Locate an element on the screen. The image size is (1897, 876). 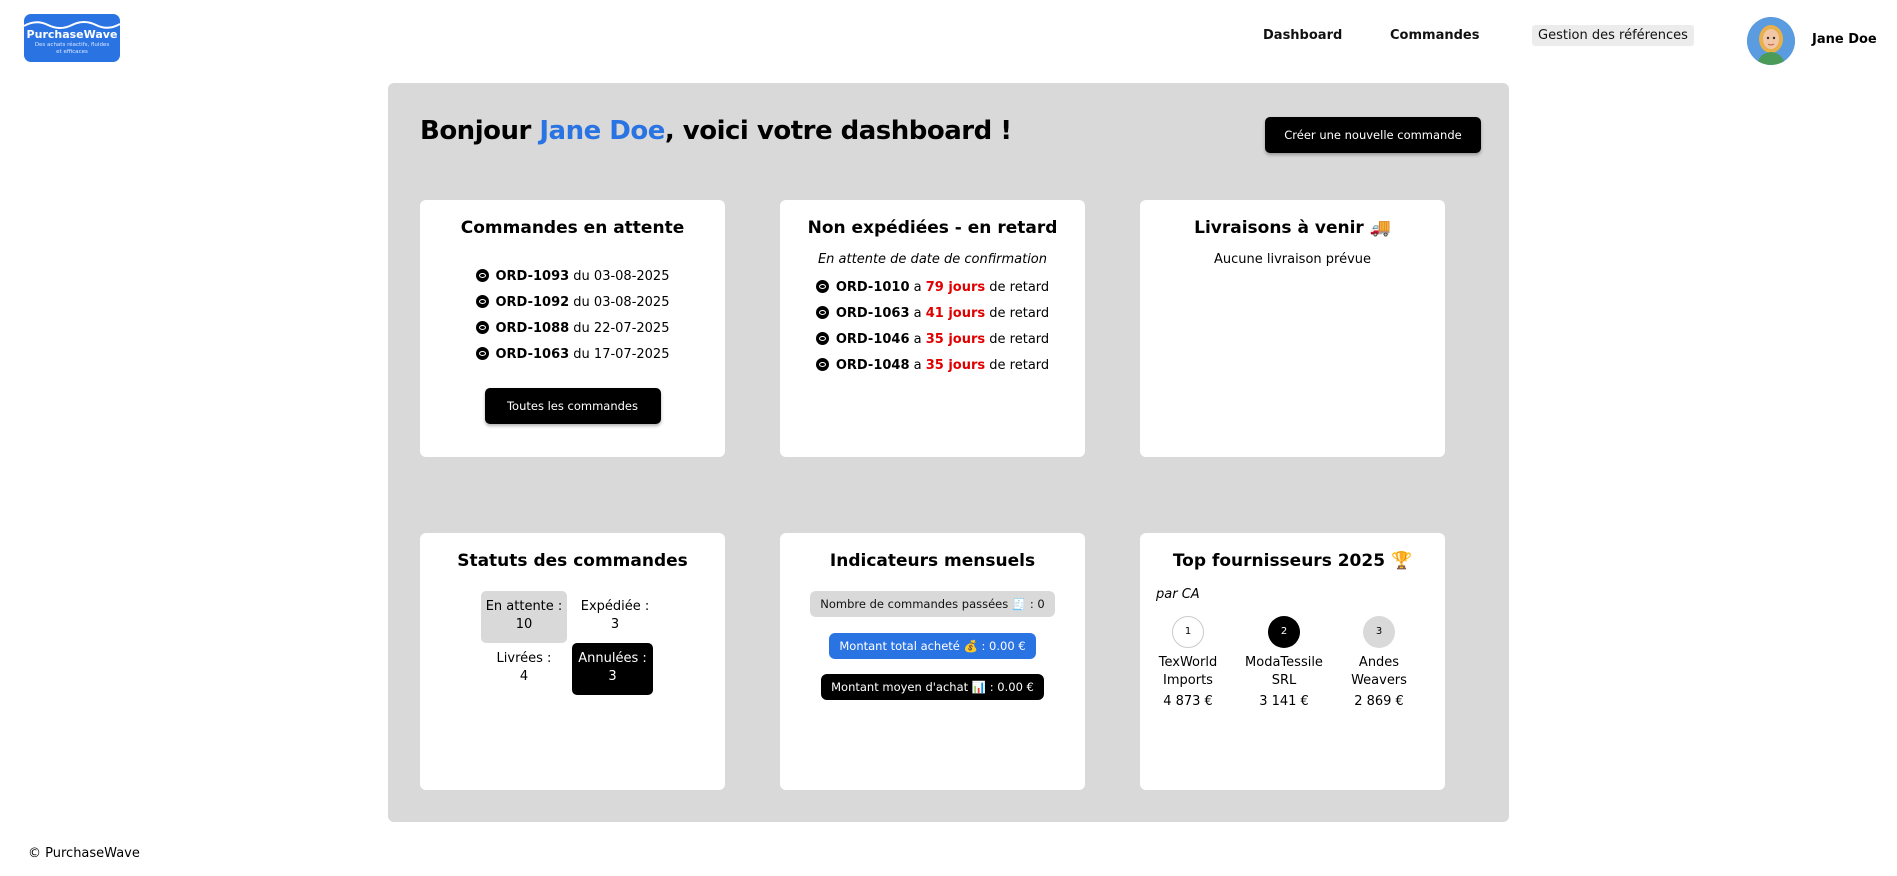
list-item: ORD-1046 a 35 jours de retard is located at coordinates (932, 340).